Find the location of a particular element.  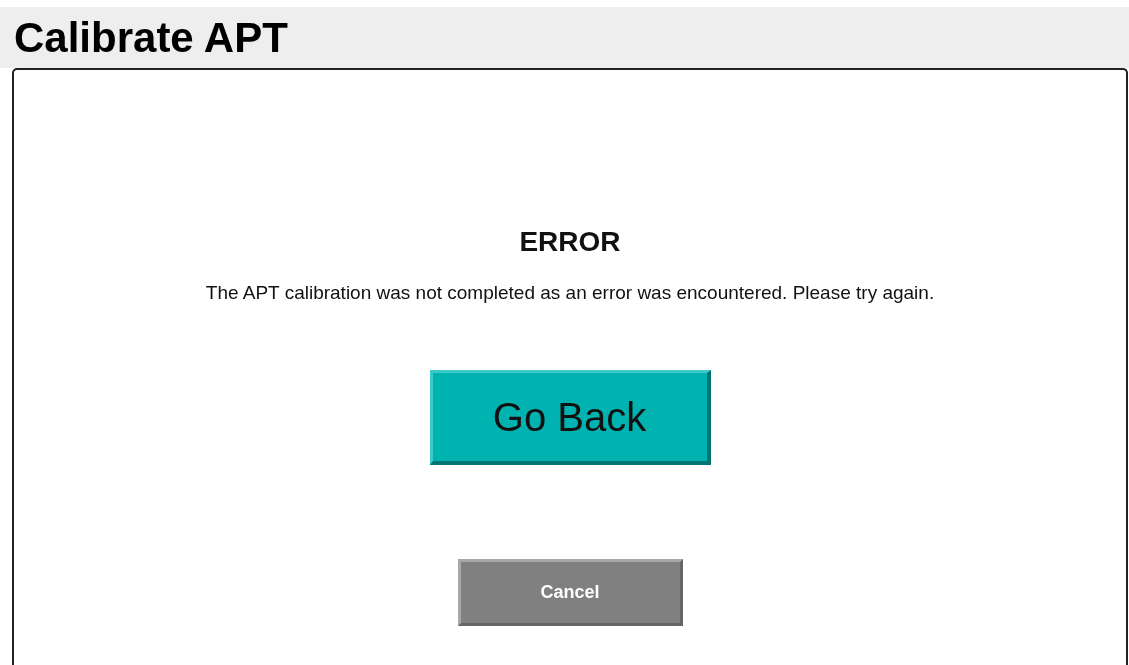

error-heading: ERROR is located at coordinates (570, 242).